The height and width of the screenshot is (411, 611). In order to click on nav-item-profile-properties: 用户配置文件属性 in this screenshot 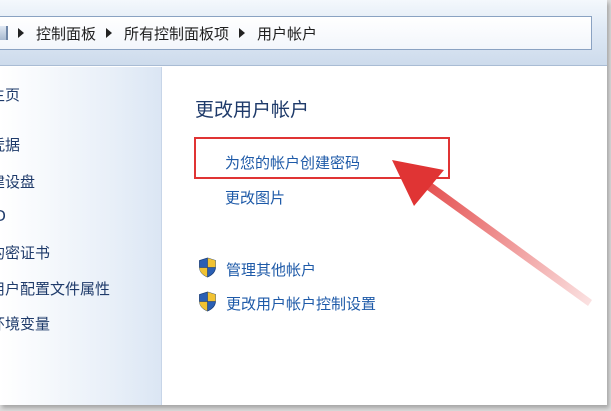, I will do `click(55, 288)`.